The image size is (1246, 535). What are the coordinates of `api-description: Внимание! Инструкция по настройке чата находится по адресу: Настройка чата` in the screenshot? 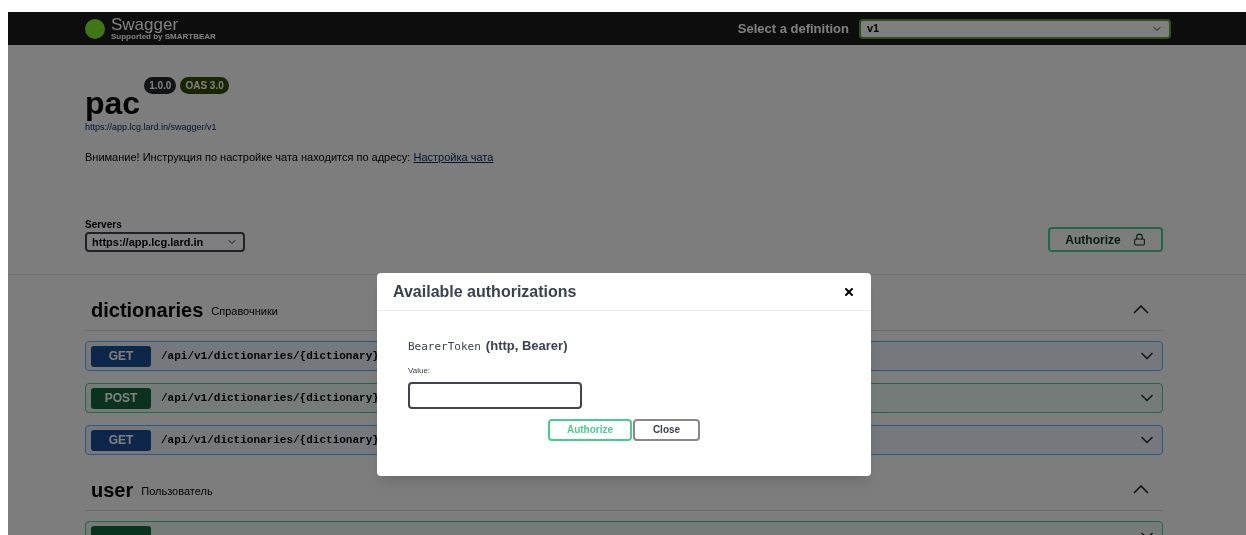 It's located at (290, 157).